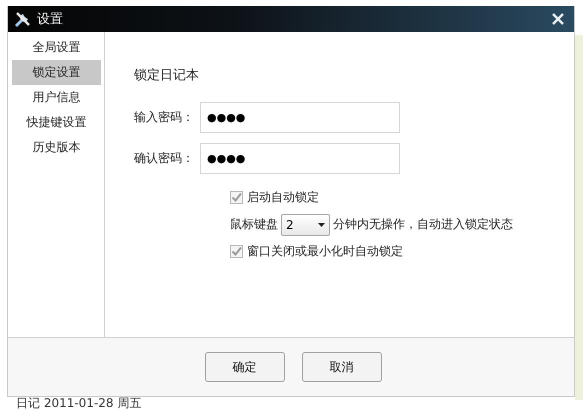 This screenshot has width=583, height=410. Describe the element at coordinates (254, 224) in the screenshot. I see `option-label: 鼠标键盘` at that location.